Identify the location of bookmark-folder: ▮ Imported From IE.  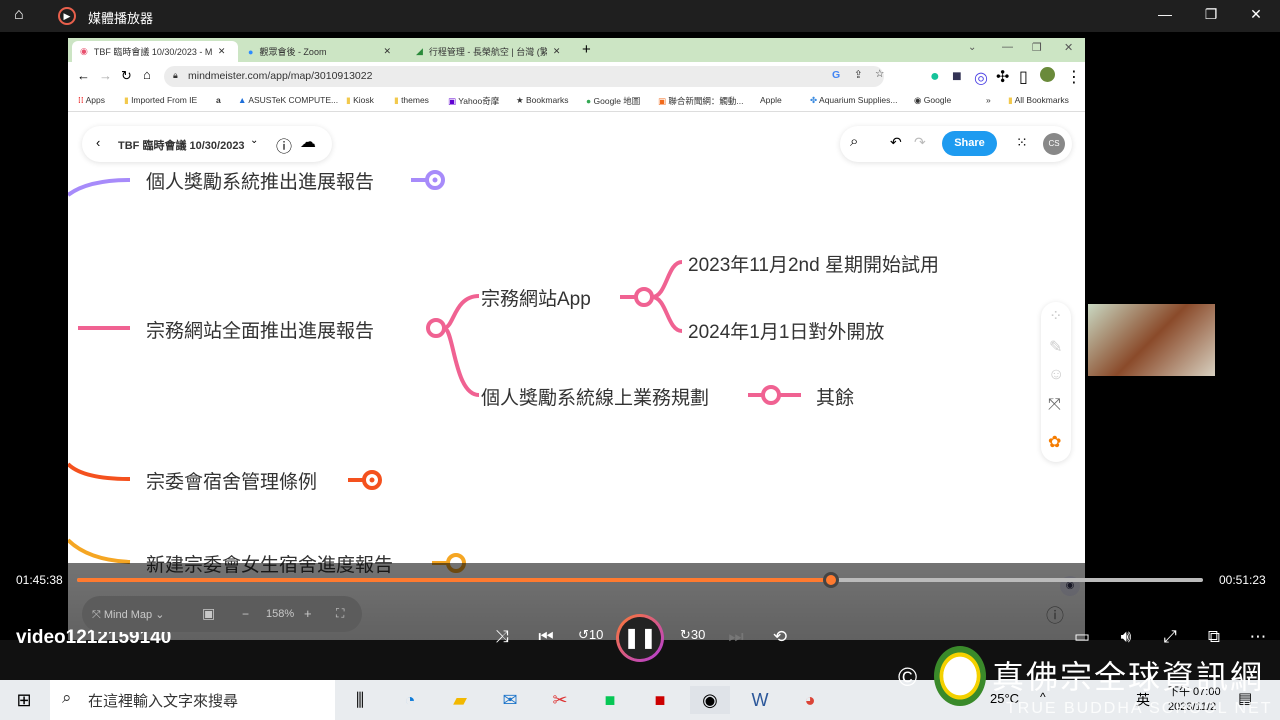
(160, 100).